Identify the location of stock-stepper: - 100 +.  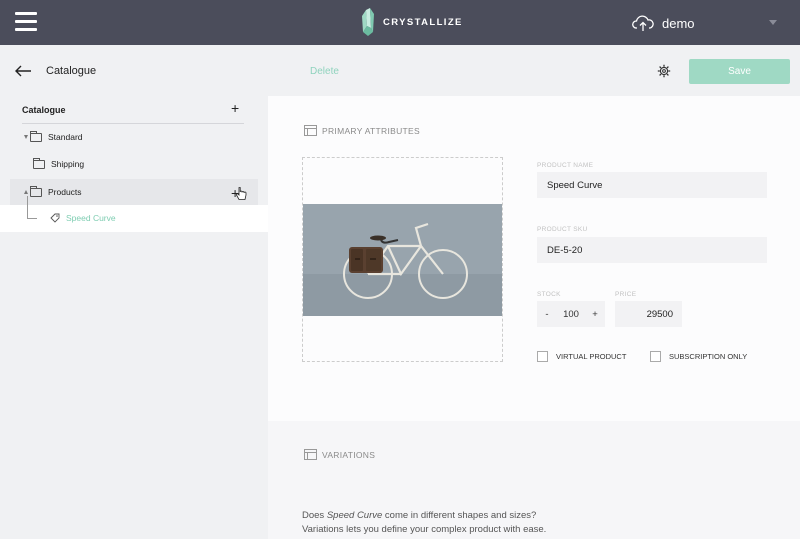
(571, 314).